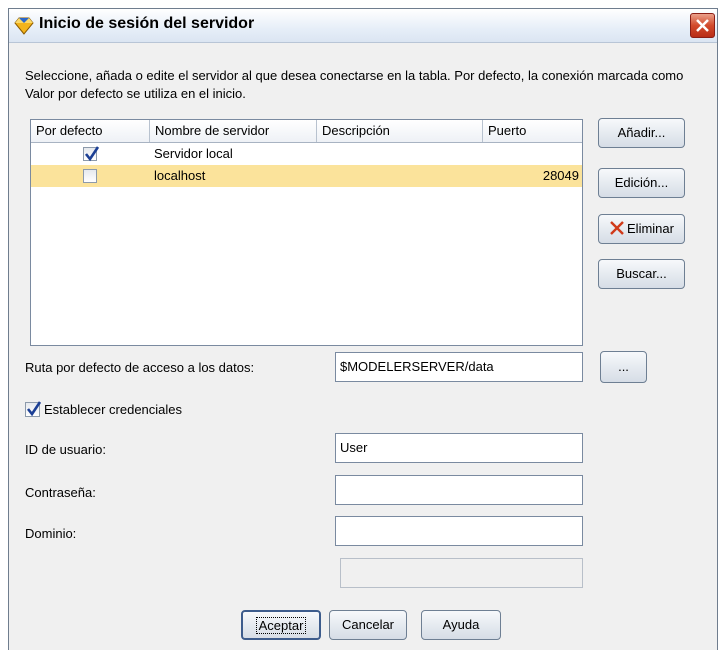 This screenshot has height=650, width=724. What do you see at coordinates (459, 531) in the screenshot?
I see `domain-input` at bounding box center [459, 531].